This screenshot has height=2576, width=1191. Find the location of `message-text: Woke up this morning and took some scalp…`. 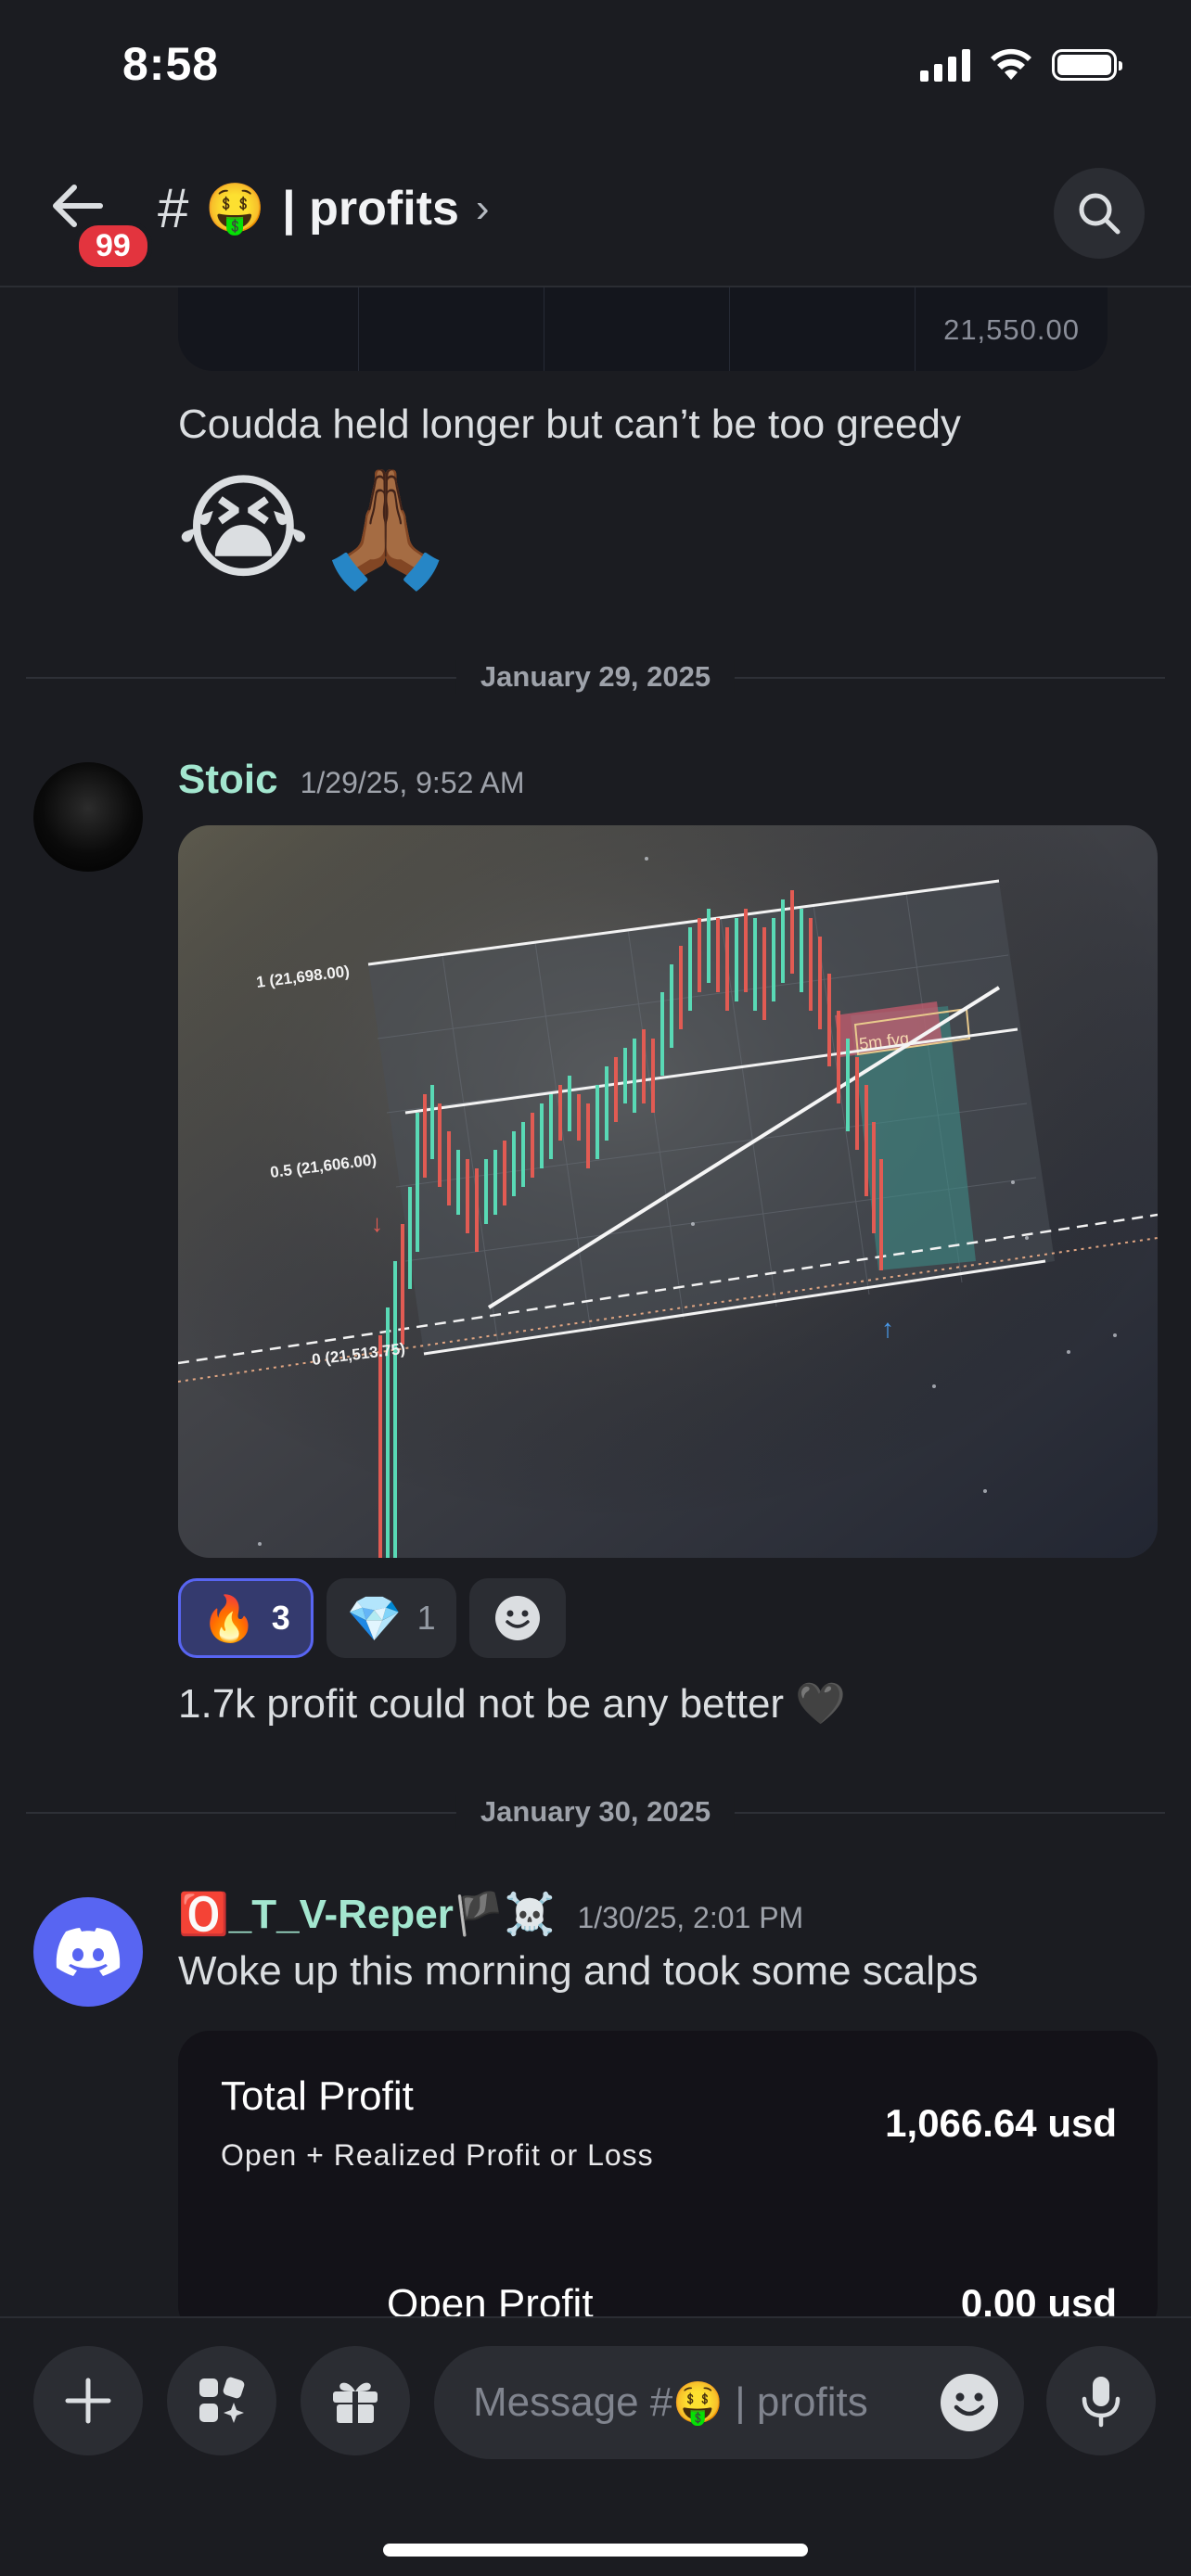

message-text: Woke up this morning and took some scalp… is located at coordinates (578, 1971).